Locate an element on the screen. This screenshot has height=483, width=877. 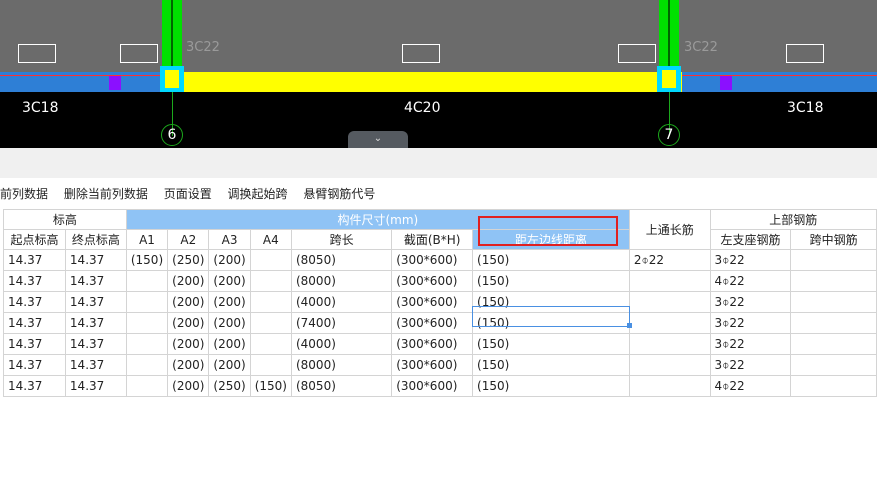
toolbar-copy-column: 前列数据 is located at coordinates (24, 194).